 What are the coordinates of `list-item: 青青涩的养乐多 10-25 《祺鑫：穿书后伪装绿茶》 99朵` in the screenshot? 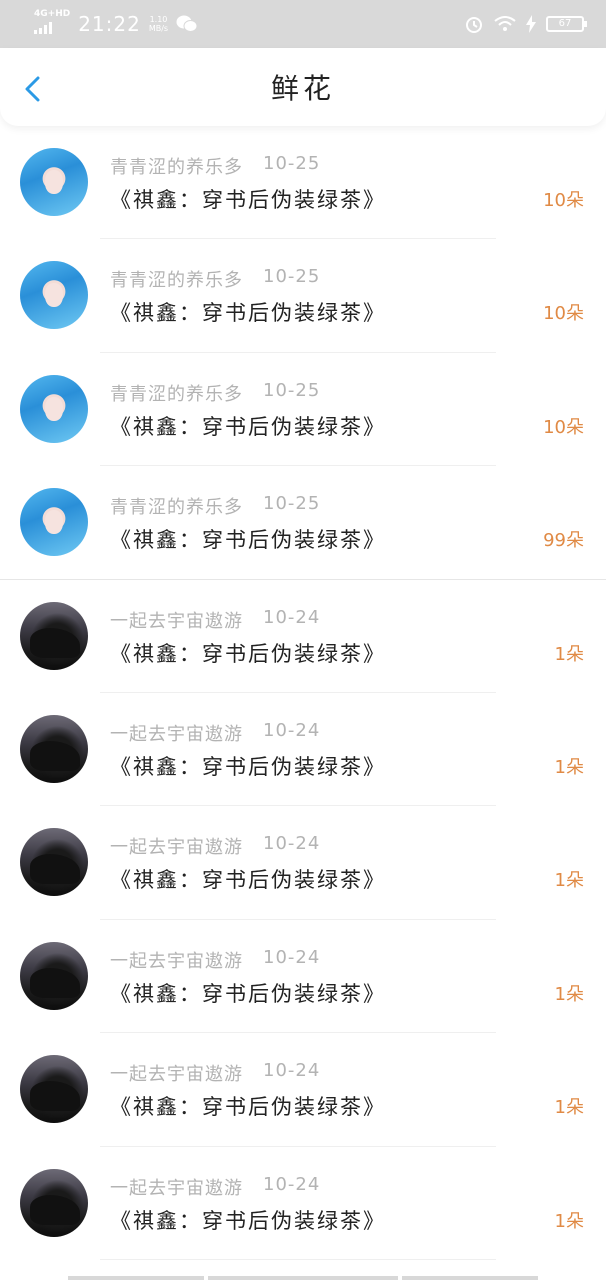 It's located at (303, 523).